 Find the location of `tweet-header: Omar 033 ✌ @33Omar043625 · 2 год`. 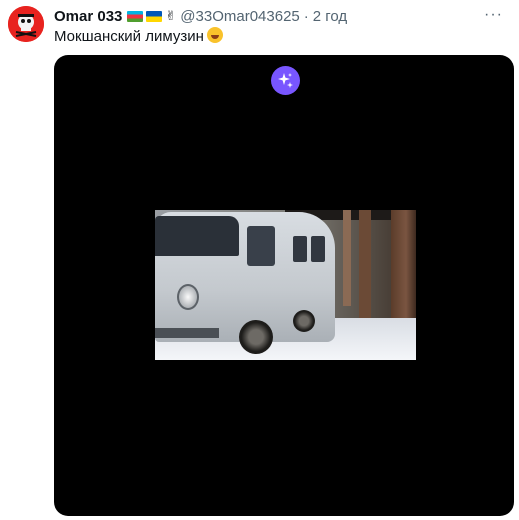

tweet-header: Omar 033 ✌ @33Omar043625 · 2 год is located at coordinates (280, 16).